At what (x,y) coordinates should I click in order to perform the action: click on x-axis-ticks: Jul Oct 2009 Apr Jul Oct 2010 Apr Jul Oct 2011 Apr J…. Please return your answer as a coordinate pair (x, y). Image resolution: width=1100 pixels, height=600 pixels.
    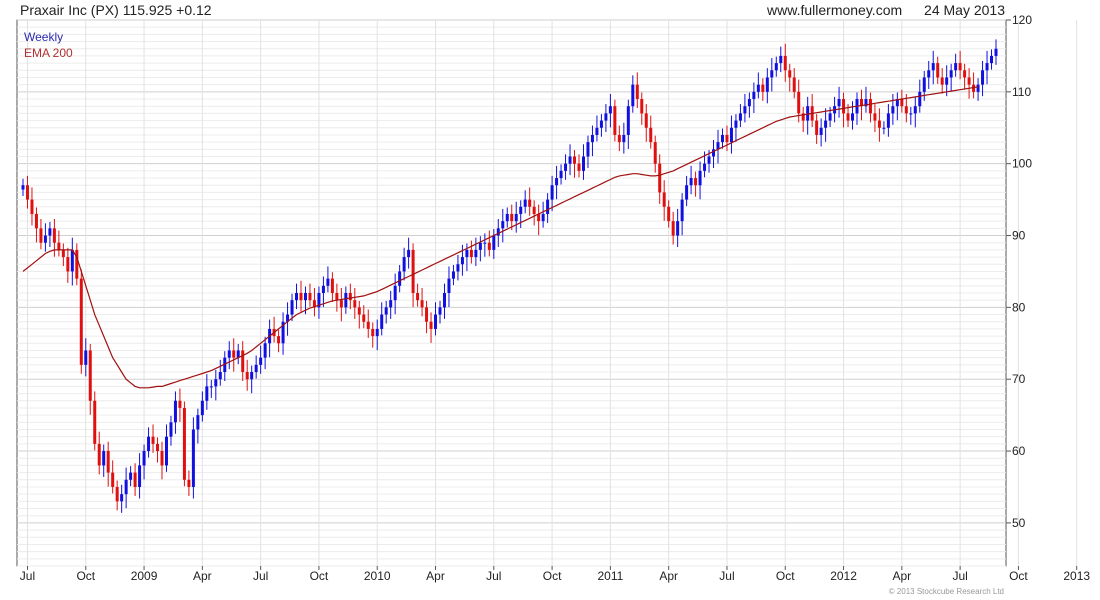
    Looking at the image, I should click on (555, 574).